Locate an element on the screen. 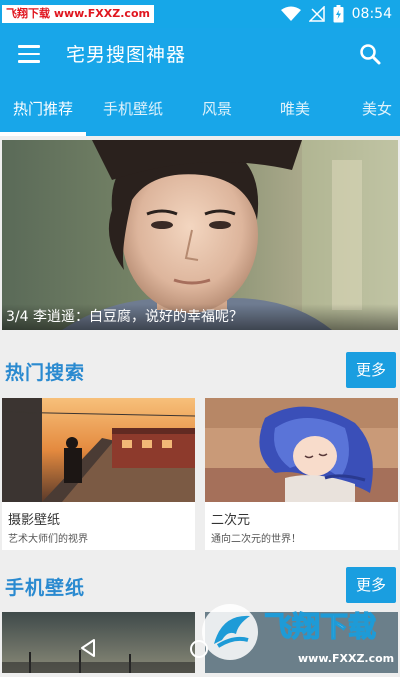 The height and width of the screenshot is (677, 400). section-title-phone-wallpaper: 手机壁纸 is located at coordinates (45, 588).